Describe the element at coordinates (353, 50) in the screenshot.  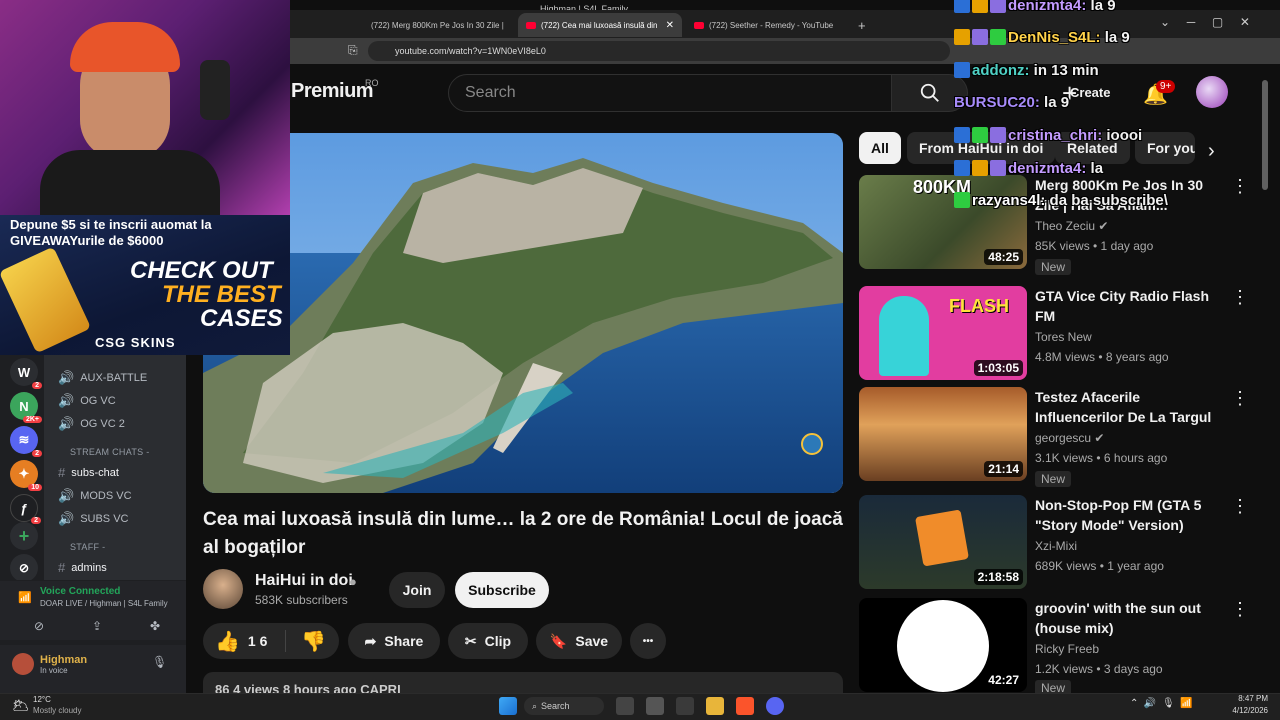
I see `bookmark-icon: ⎘` at that location.